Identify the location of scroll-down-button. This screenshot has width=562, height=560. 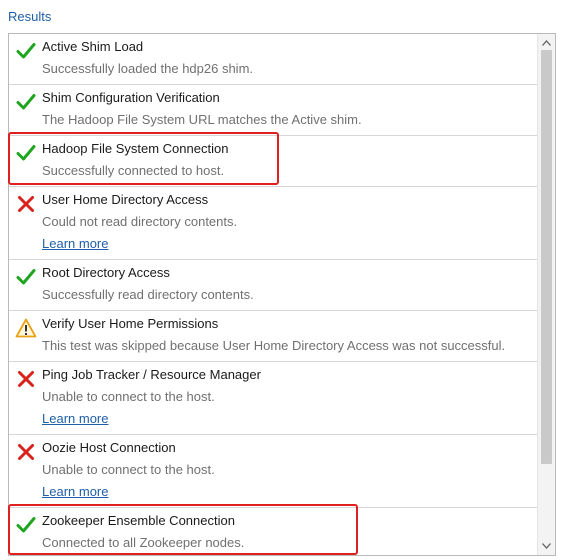
(546, 546).